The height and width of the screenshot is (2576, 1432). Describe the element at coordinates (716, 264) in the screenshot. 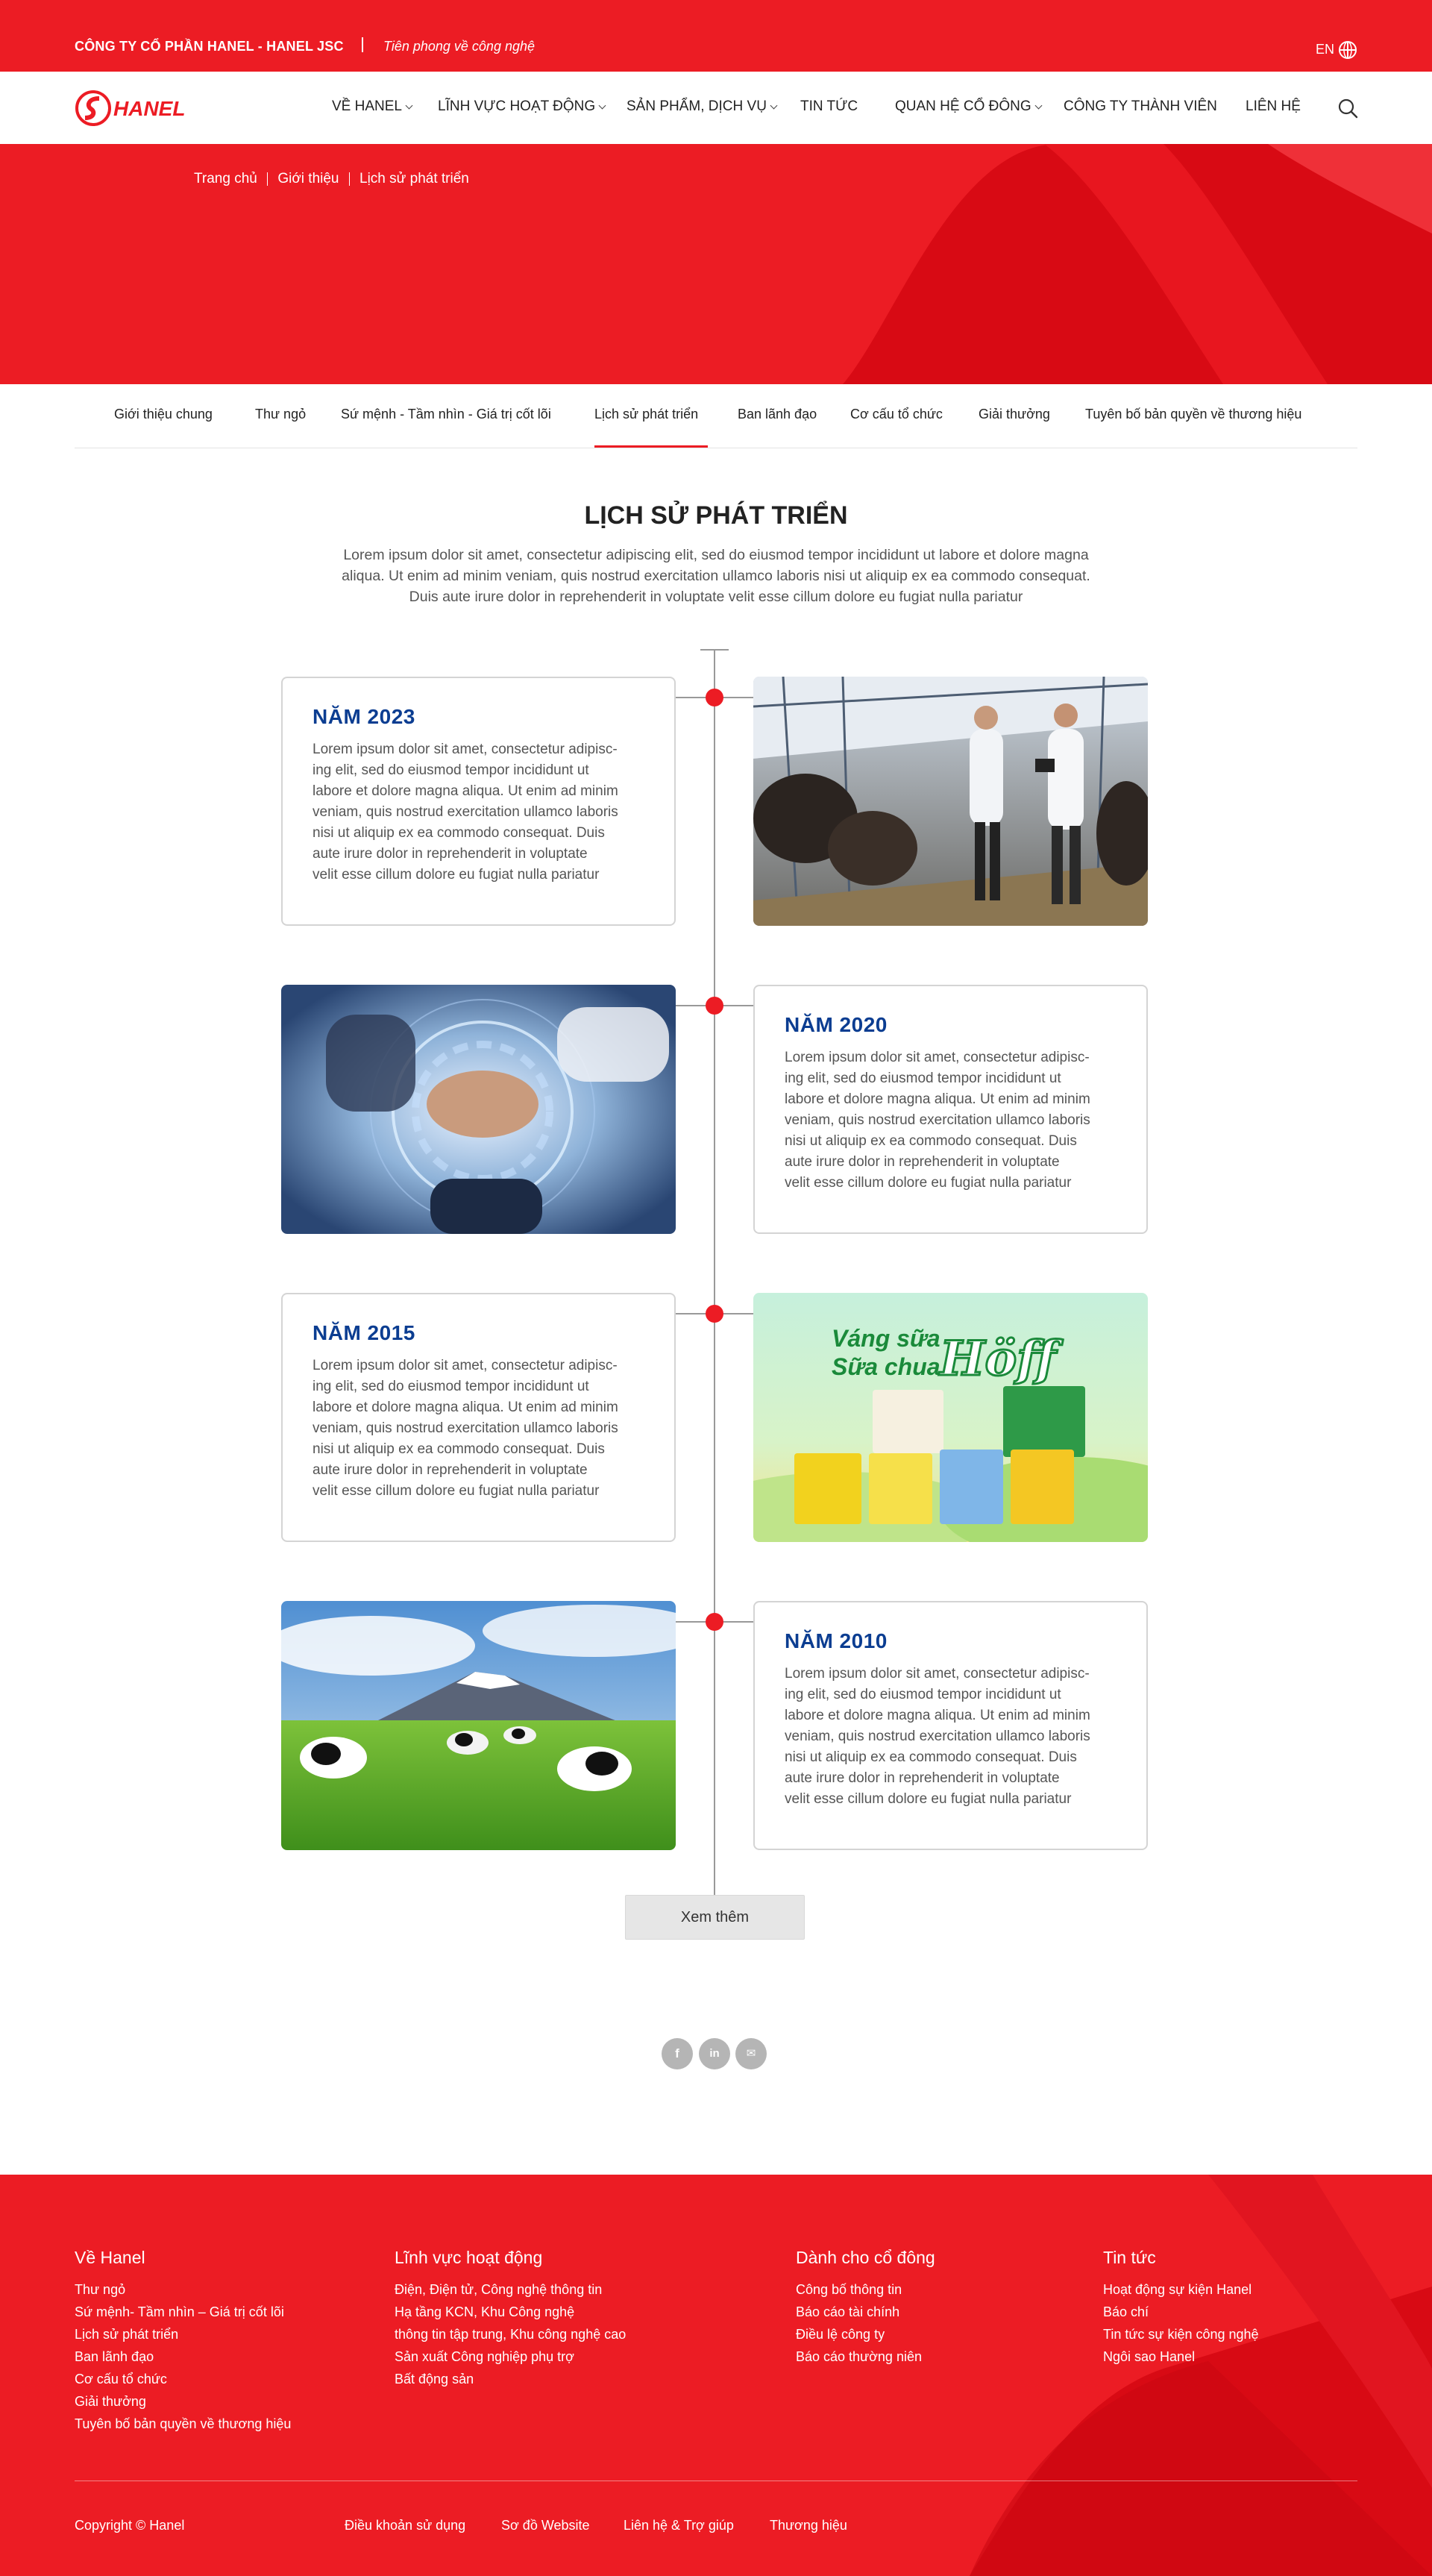

I see `hero-banner: Trang chủ Giới thiệu Lịch sử phát triển` at that location.